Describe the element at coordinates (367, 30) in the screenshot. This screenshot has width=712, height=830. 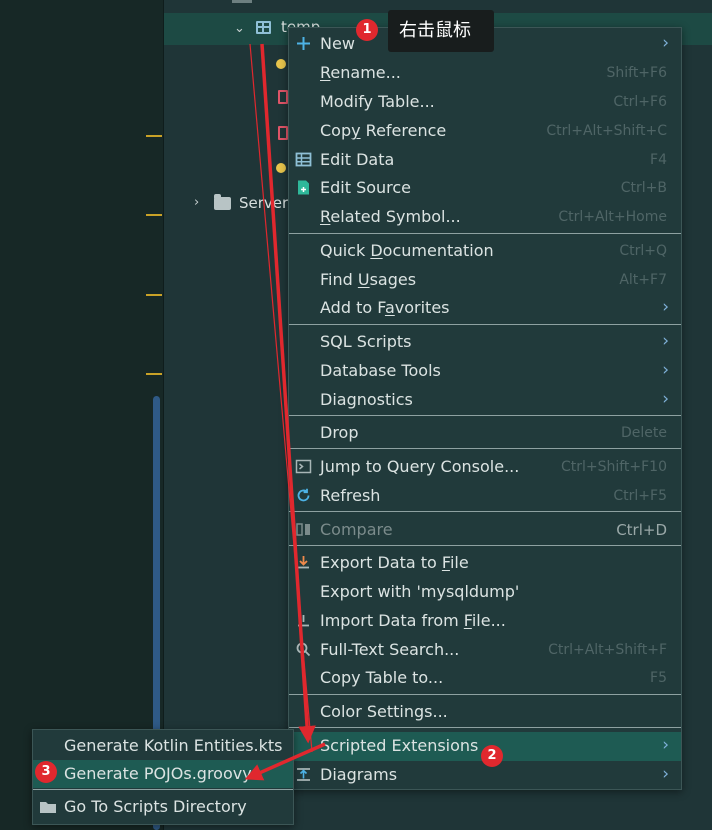
I see `step-badge-1: 1` at that location.